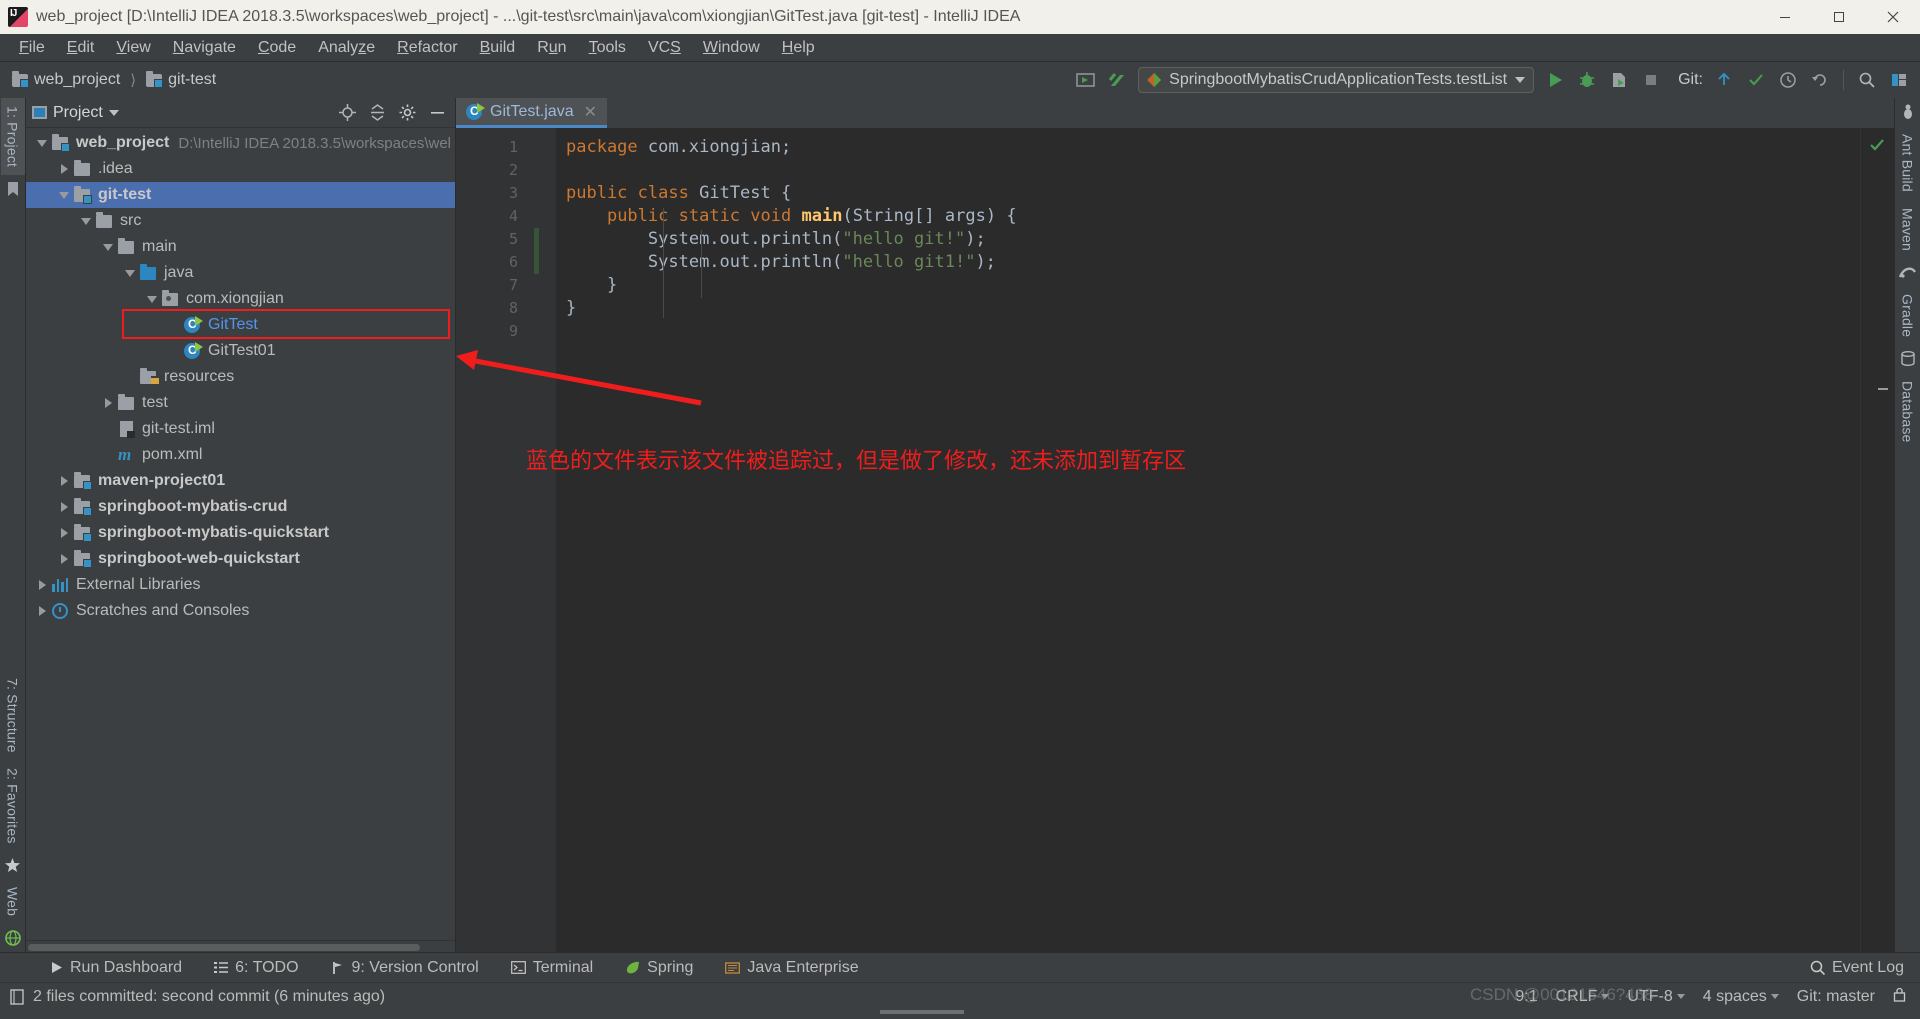 The width and height of the screenshot is (1920, 1019). What do you see at coordinates (659, 968) in the screenshot?
I see `tool-spring: Spring` at bounding box center [659, 968].